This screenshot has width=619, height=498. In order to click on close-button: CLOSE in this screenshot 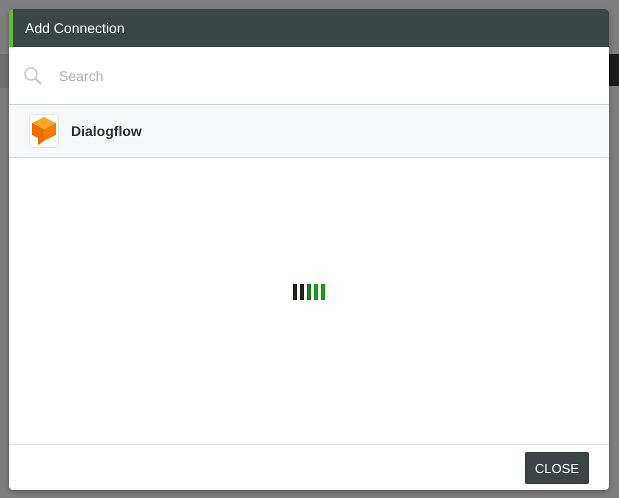, I will do `click(556, 468)`.